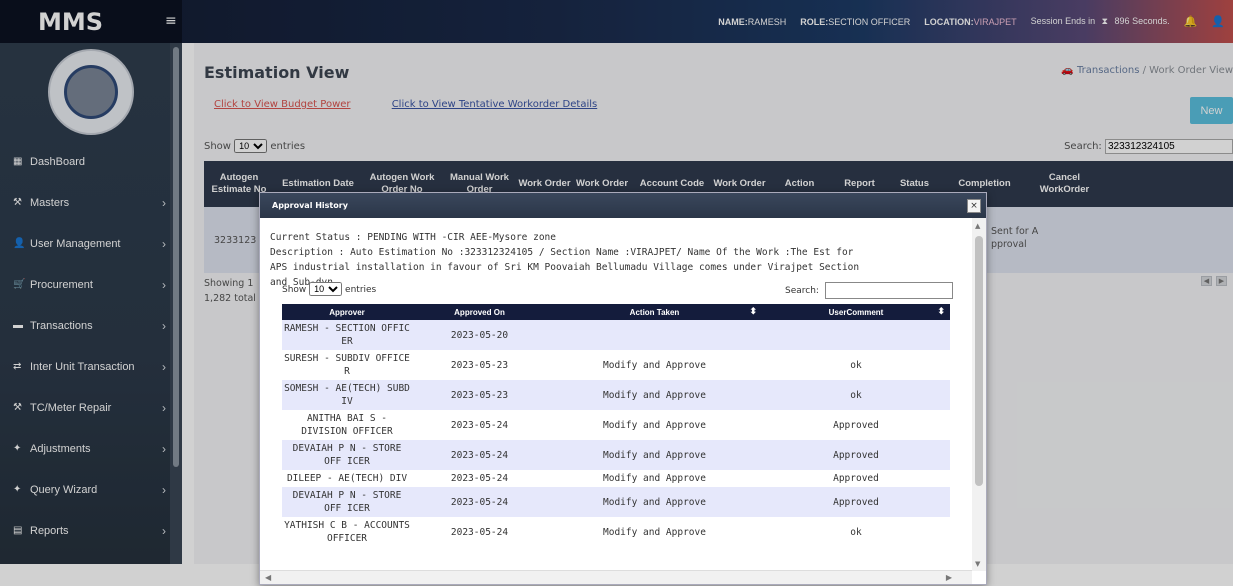 This screenshot has width=1233, height=586. I want to click on user-comment-cell, so click(856, 335).